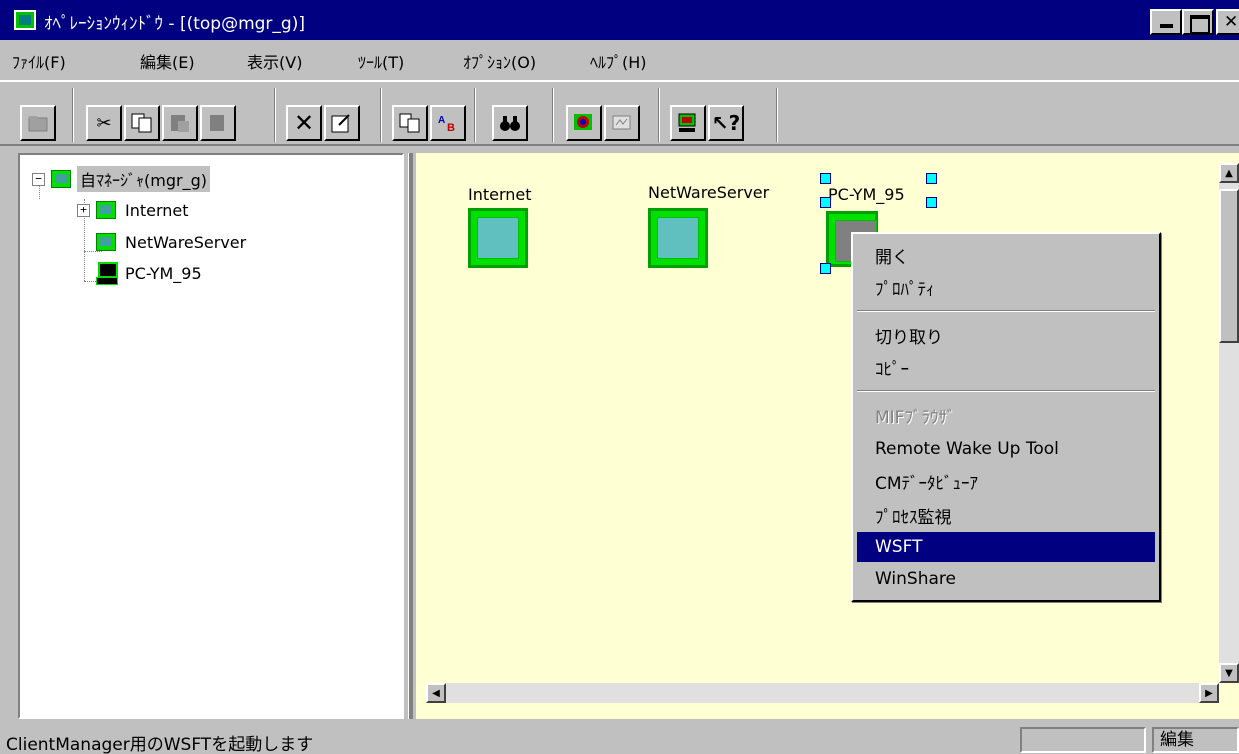  Describe the element at coordinates (1227, 22) in the screenshot. I see `close-button` at that location.